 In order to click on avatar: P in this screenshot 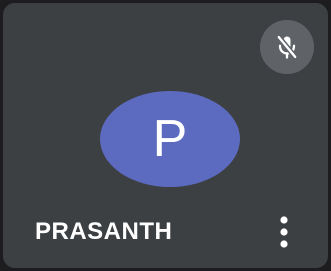, I will do `click(170, 139)`.